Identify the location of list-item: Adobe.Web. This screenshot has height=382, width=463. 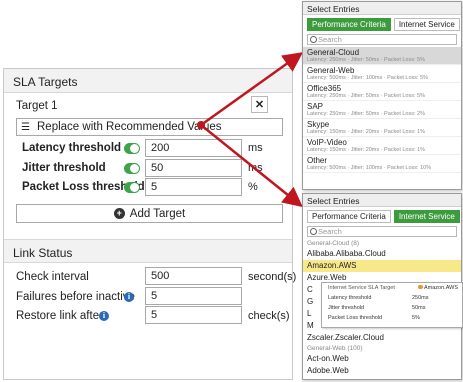
(382, 371).